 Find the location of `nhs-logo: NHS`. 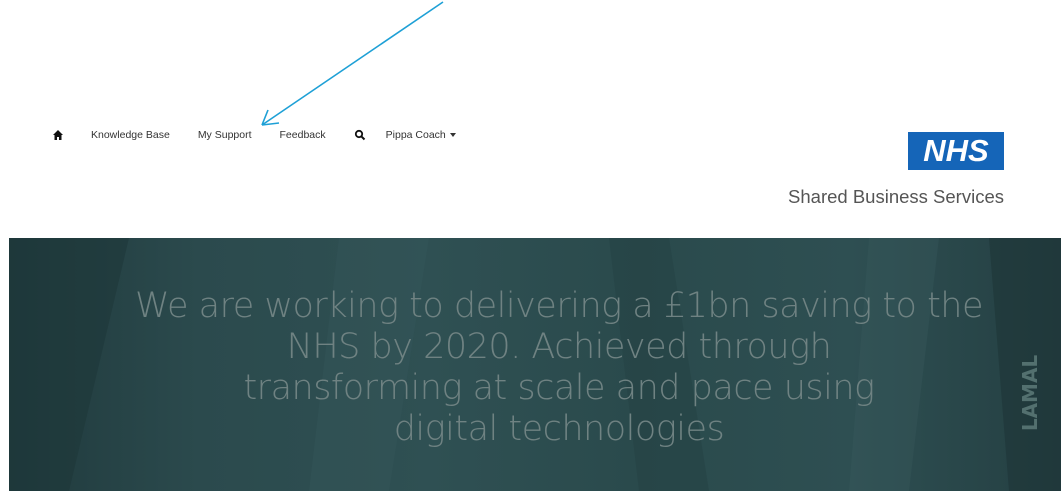

nhs-logo: NHS is located at coordinates (956, 151).